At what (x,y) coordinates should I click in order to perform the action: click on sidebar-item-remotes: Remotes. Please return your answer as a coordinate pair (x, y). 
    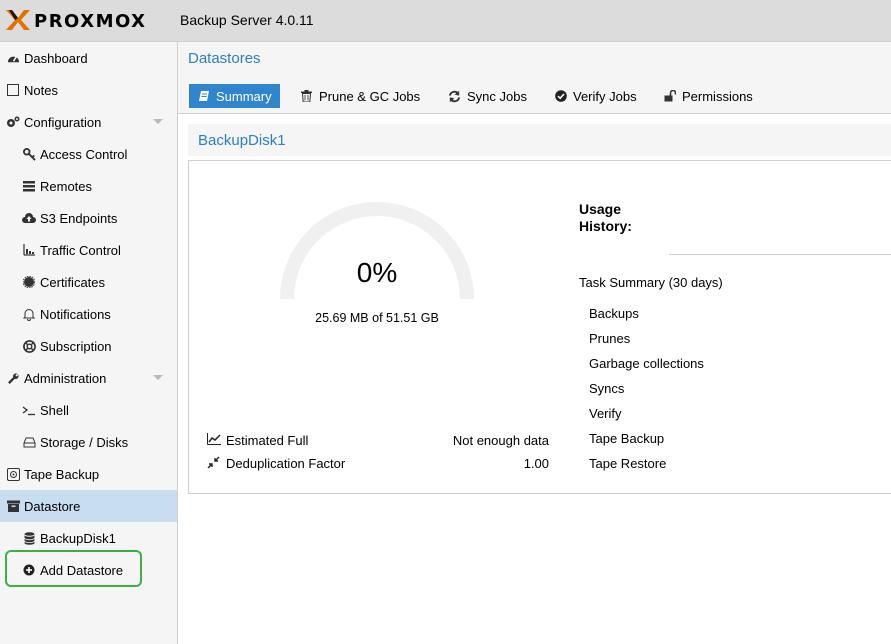
    Looking at the image, I should click on (88, 186).